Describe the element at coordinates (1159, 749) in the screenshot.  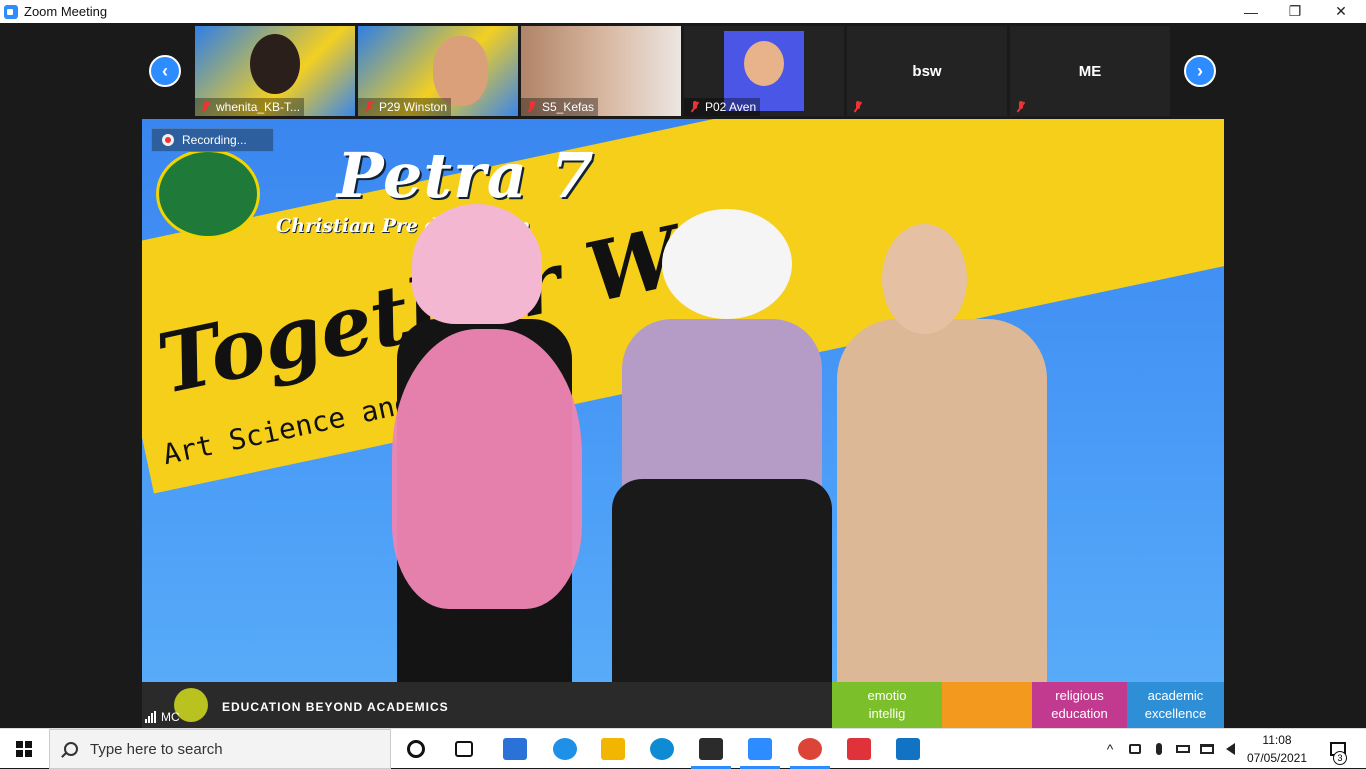
I see `microphone-icon` at that location.